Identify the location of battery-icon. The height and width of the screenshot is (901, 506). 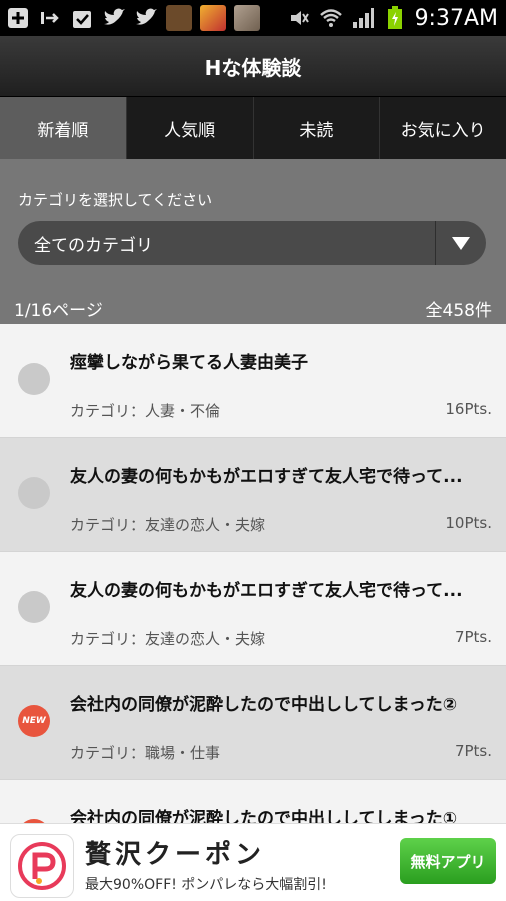
(395, 18).